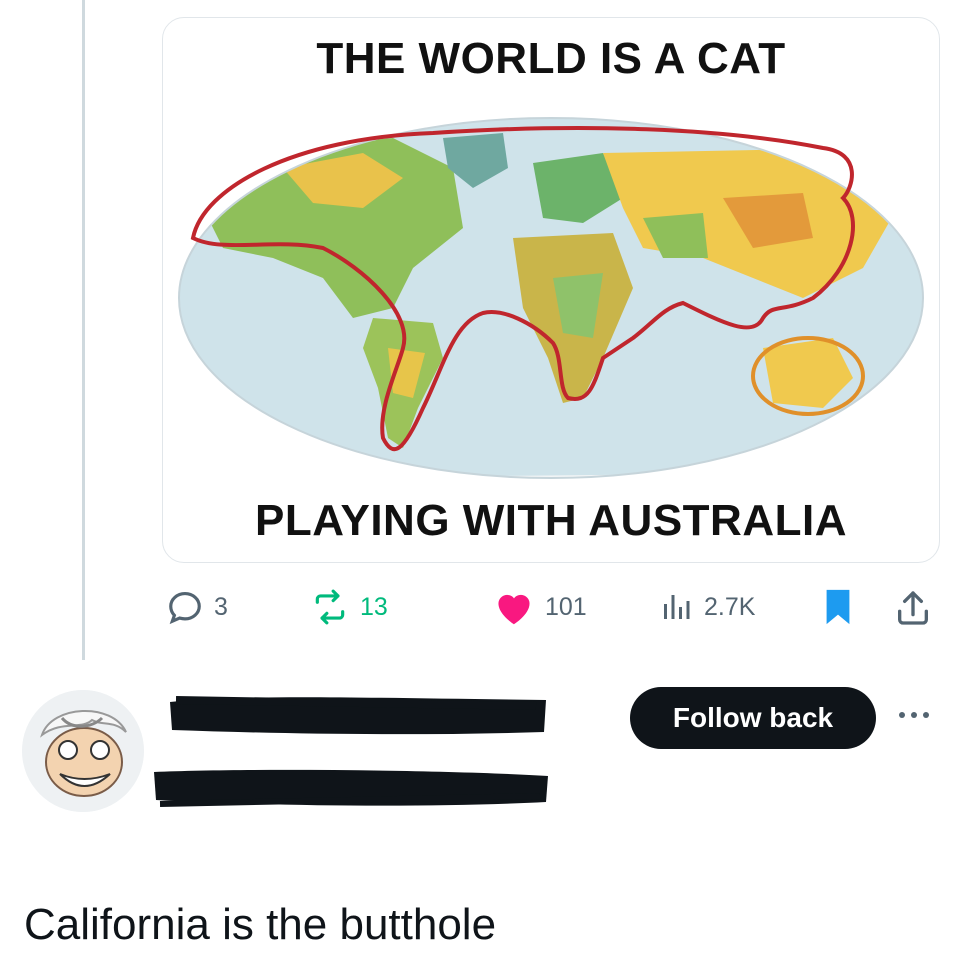 The height and width of the screenshot is (966, 956). What do you see at coordinates (330, 607) in the screenshot?
I see `retweet-icon` at bounding box center [330, 607].